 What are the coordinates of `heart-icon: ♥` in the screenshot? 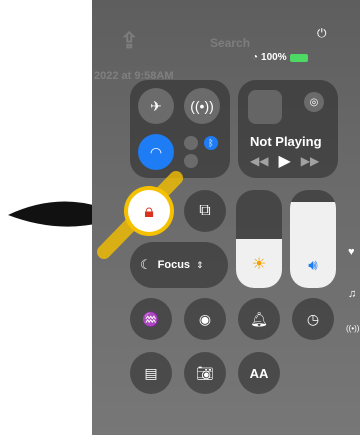 It's located at (351, 252).